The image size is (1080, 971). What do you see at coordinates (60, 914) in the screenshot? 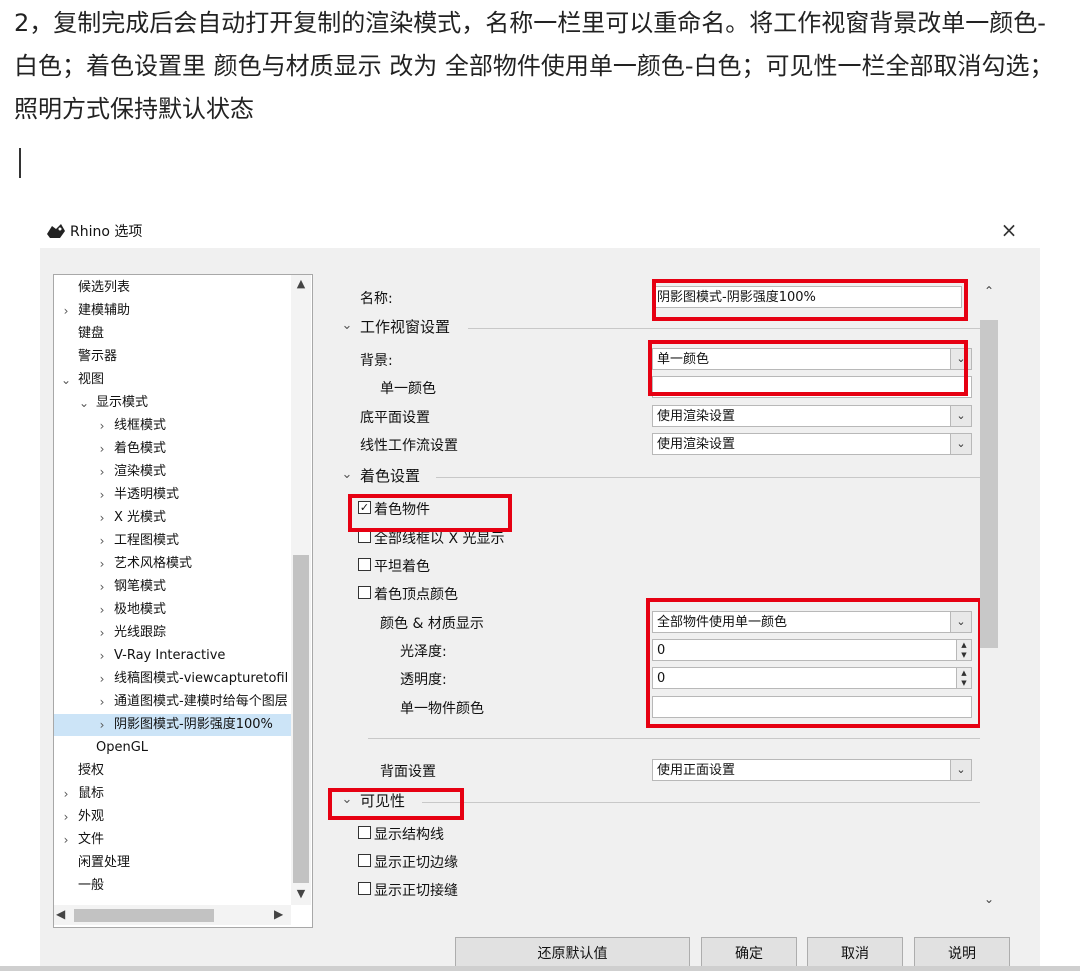
I see `scroll-left-icon: ◀` at bounding box center [60, 914].